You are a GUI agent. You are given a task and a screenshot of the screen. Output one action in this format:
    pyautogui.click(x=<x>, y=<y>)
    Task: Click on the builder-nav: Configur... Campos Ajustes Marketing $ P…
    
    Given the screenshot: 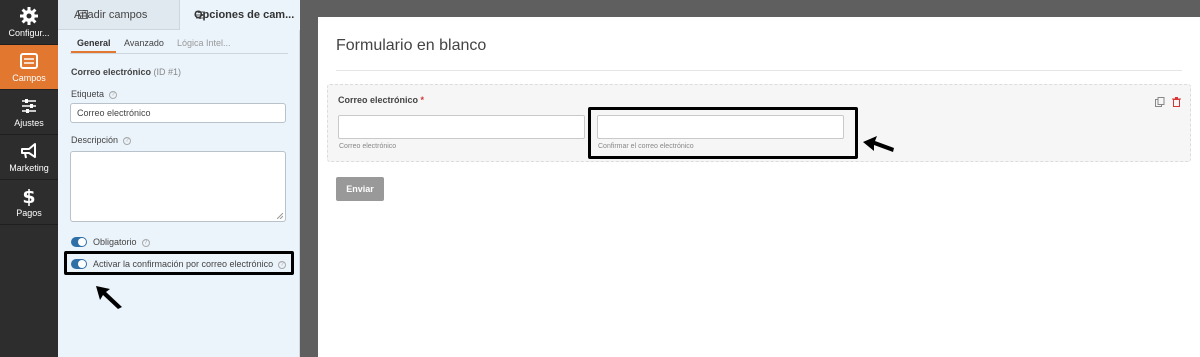 What is the action you would take?
    pyautogui.click(x=29, y=178)
    